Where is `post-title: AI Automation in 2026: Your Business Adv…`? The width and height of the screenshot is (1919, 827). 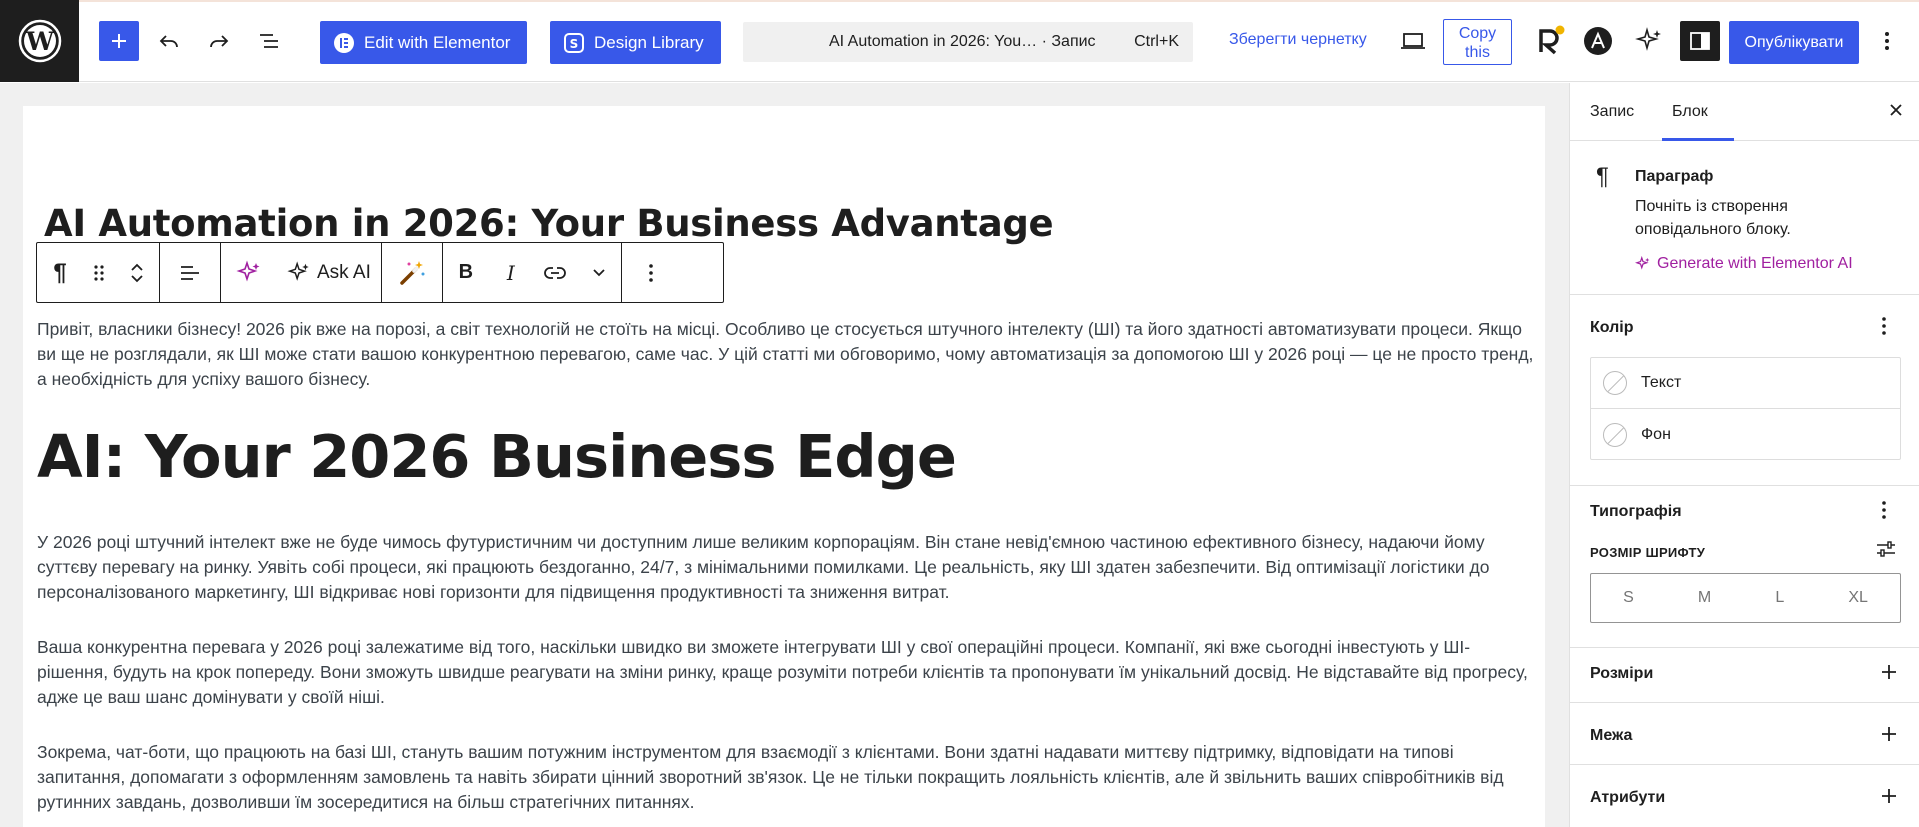 post-title: AI Automation in 2026: Your Business Adv… is located at coordinates (549, 223).